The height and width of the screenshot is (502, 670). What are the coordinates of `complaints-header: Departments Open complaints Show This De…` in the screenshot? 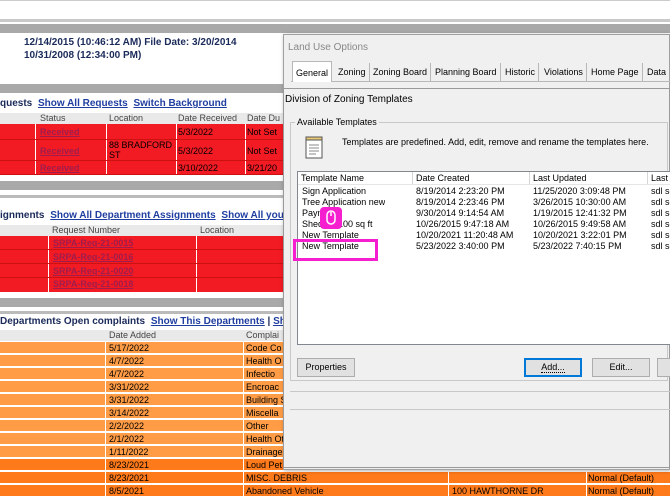 It's located at (143, 321).